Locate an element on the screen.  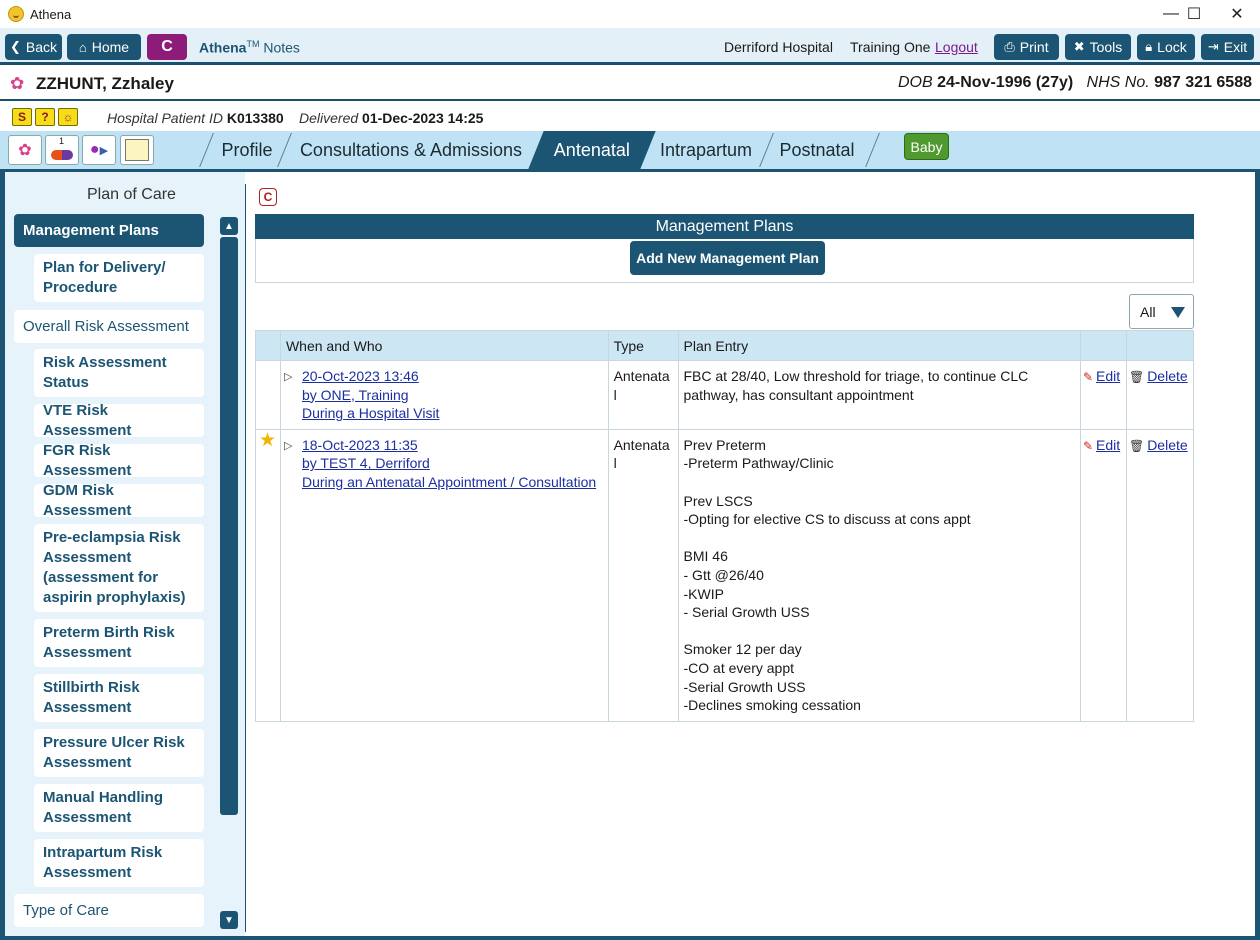
sidebar-item-overall-risk-assessment: Overall Risk Assessment is located at coordinates (109, 326).